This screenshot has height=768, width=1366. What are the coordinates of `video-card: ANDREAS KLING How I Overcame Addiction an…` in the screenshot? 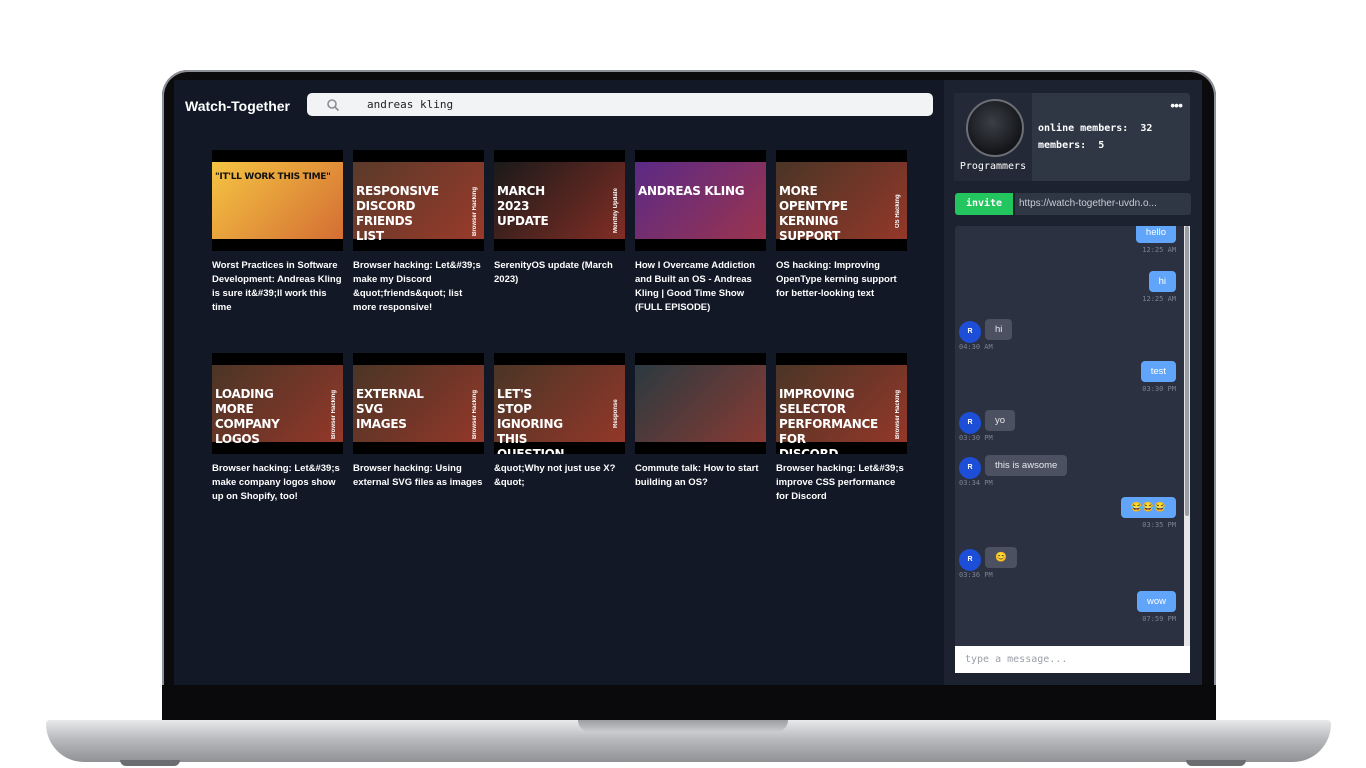 It's located at (700, 232).